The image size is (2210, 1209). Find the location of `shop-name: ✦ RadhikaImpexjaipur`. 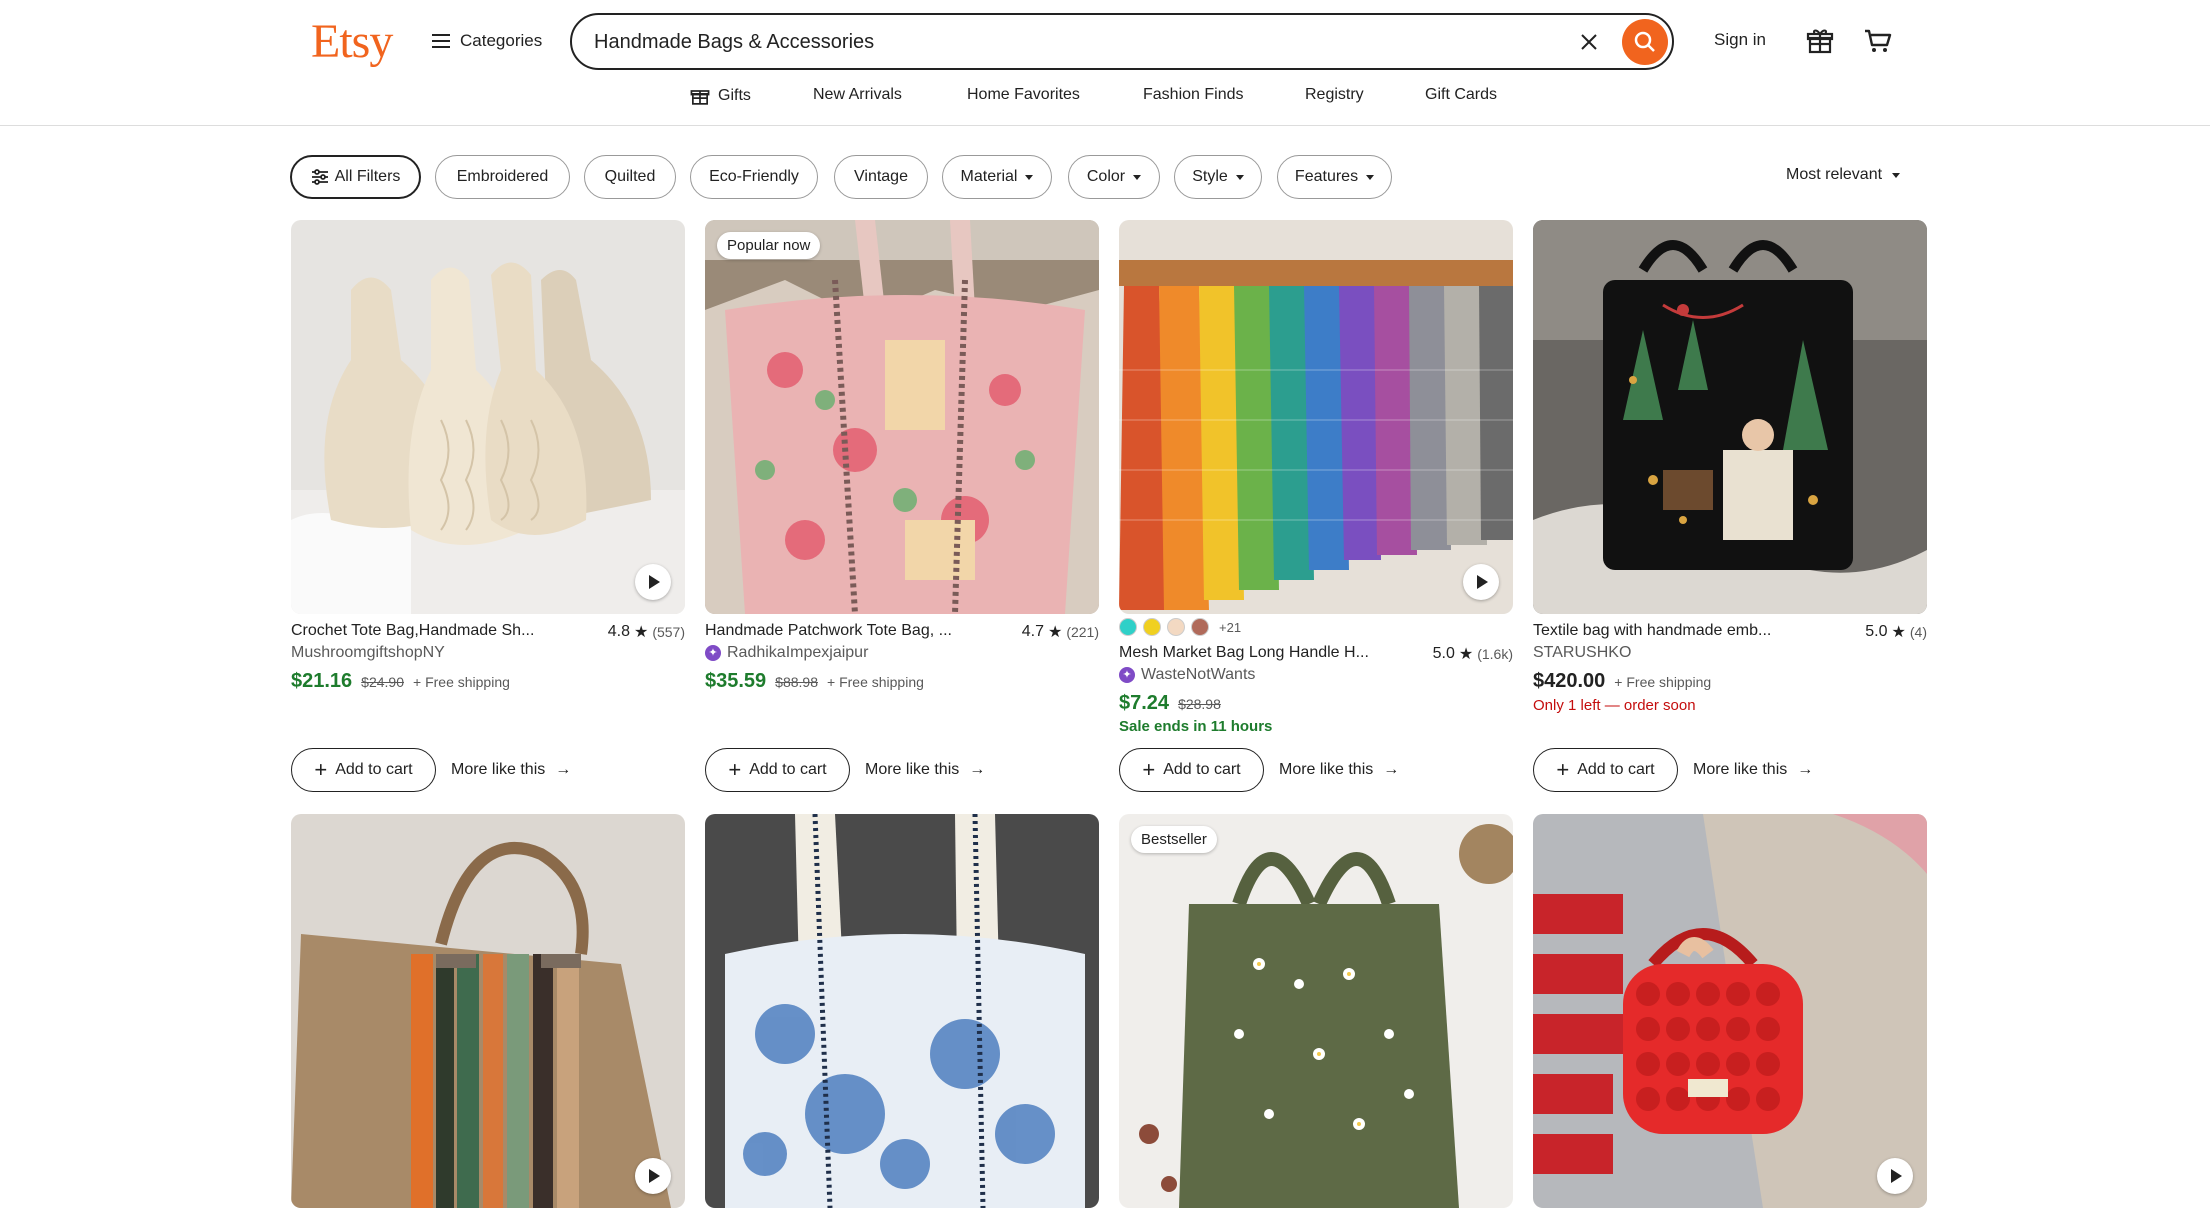

shop-name: ✦ RadhikaImpexjaipur is located at coordinates (786, 653).